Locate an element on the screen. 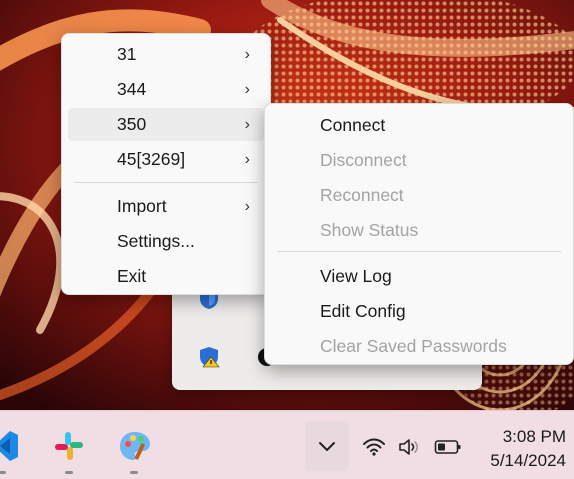  menu-item-label: Import is located at coordinates (142, 206).